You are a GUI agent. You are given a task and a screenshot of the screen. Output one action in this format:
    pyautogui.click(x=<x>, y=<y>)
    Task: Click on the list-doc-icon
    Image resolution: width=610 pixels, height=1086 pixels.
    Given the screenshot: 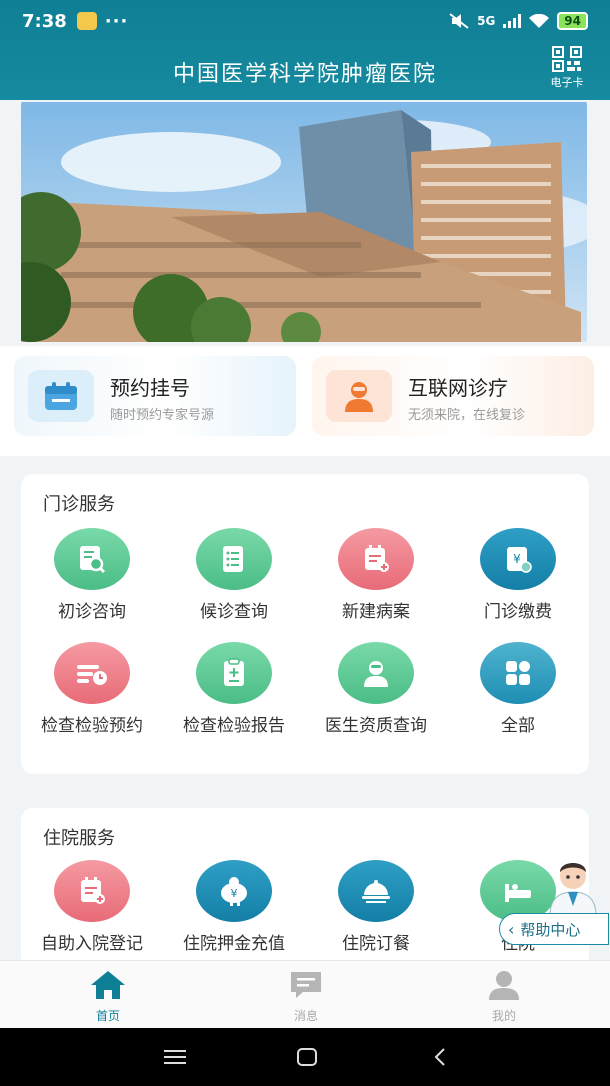 What is the action you would take?
    pyautogui.click(x=234, y=559)
    